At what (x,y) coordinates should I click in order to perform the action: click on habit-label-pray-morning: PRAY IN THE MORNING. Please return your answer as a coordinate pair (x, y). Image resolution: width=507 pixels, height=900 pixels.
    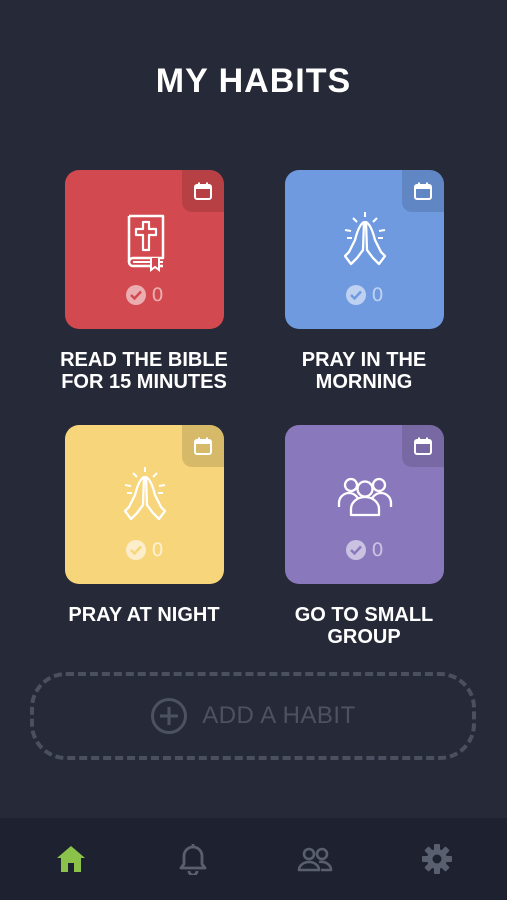
    Looking at the image, I should click on (364, 371).